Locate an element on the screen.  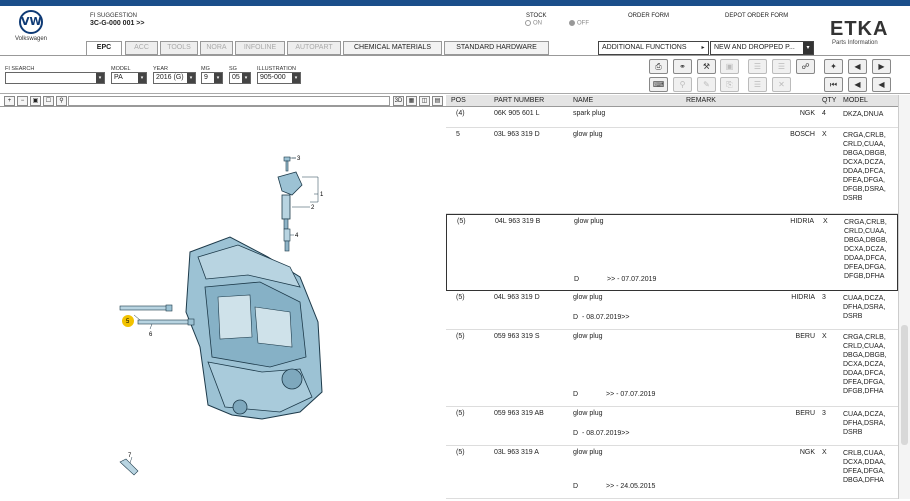
table-row: (4) 06K 905 601 L spark plug NGK 4 DKZA,DNUA is located at coordinates (672, 117).